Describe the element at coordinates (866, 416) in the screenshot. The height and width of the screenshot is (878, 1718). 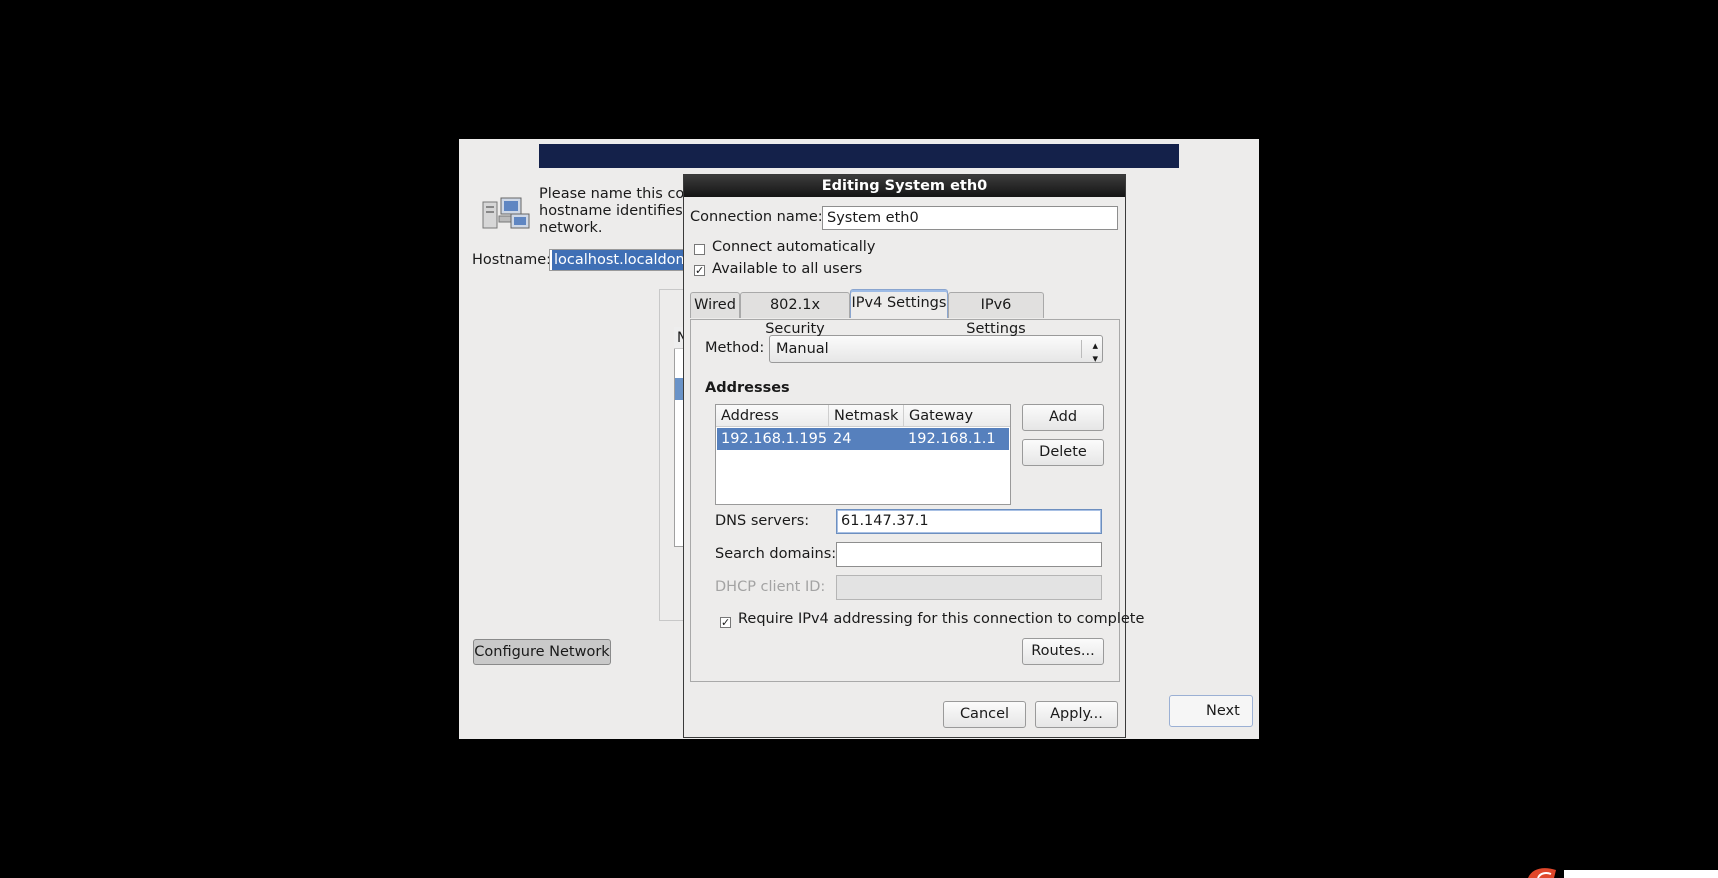
I see `column-header-netmask: Netmask` at that location.